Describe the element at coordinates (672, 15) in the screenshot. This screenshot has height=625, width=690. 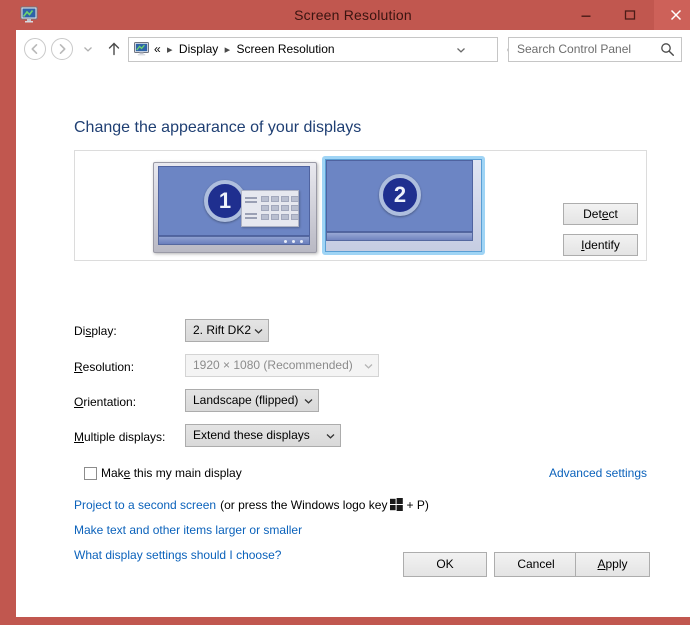
I see `close-button` at that location.